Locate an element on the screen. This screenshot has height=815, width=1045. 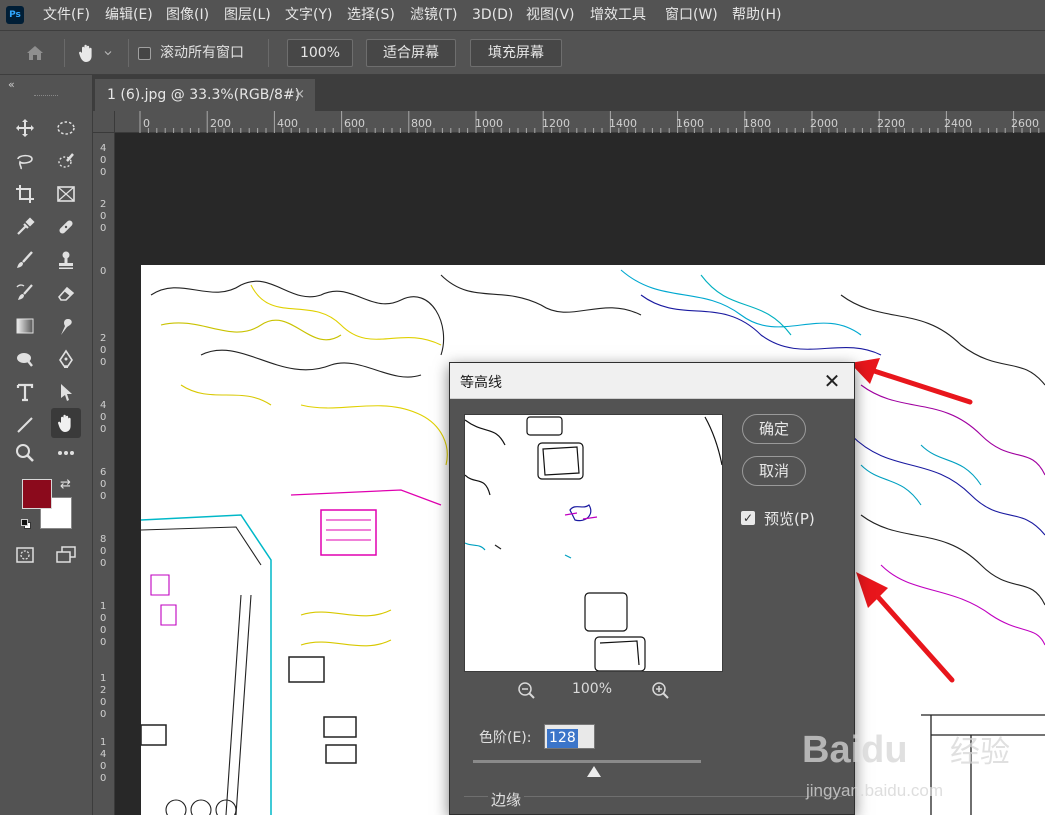
history-brush-tool-icon is located at coordinates (25, 293).